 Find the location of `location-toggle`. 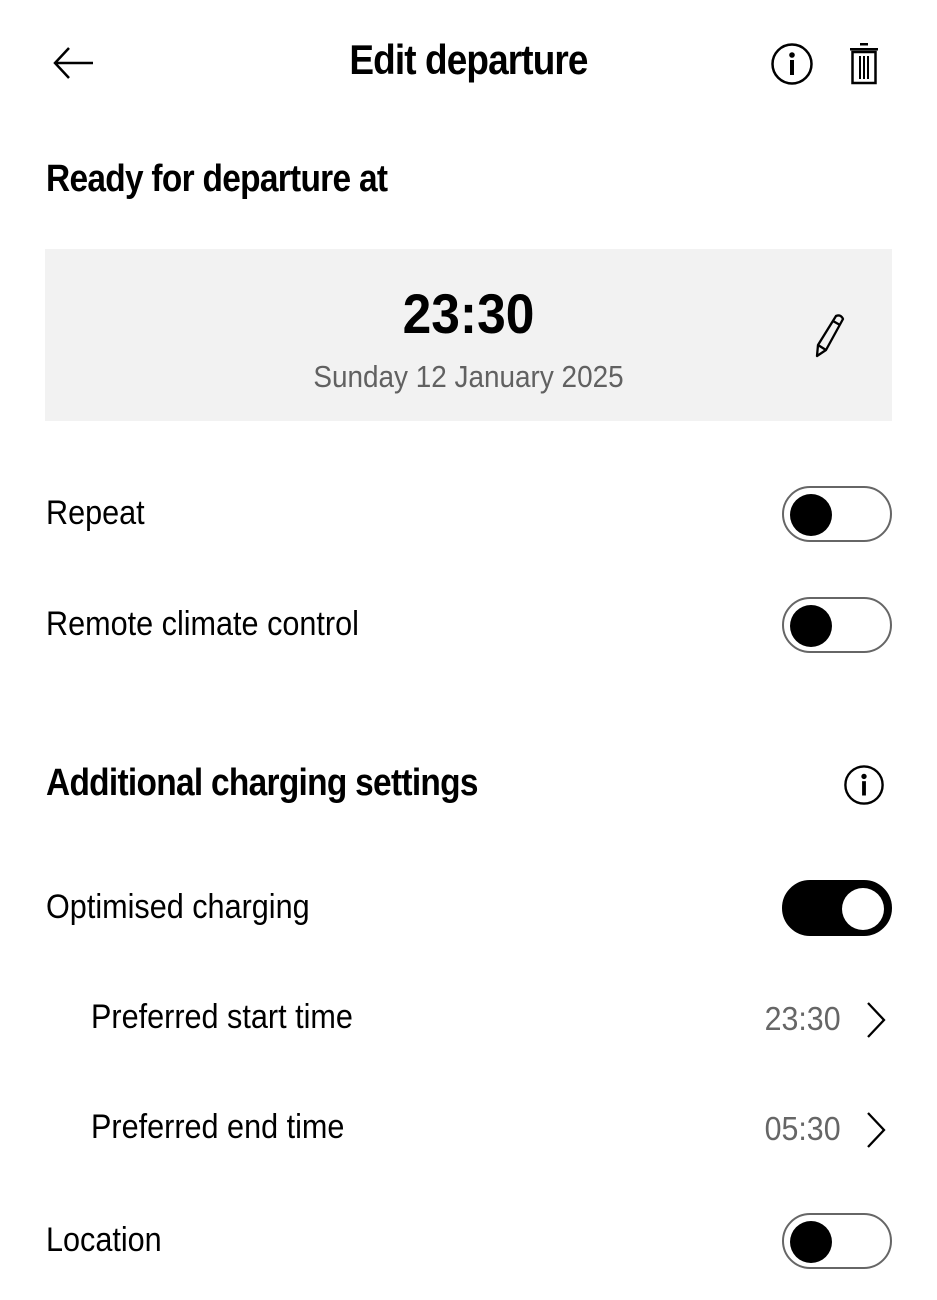

location-toggle is located at coordinates (837, 1241).